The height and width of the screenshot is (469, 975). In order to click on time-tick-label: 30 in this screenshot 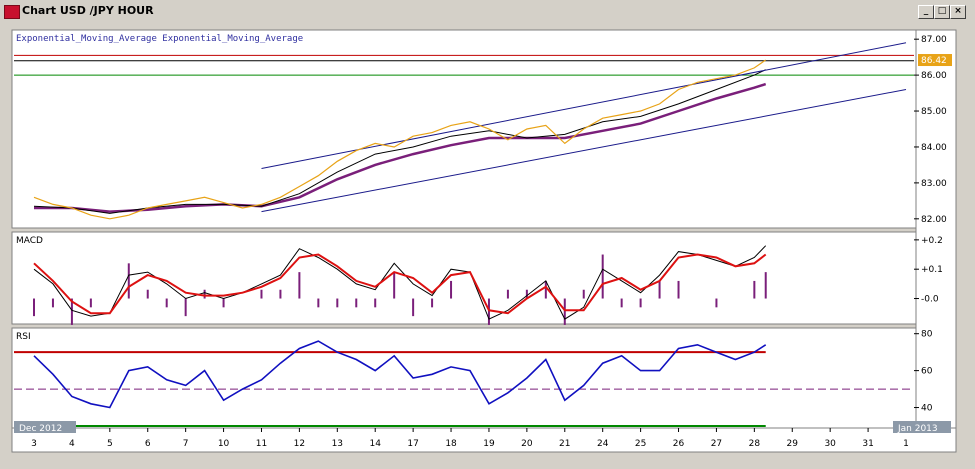, I will do `click(830, 444)`.